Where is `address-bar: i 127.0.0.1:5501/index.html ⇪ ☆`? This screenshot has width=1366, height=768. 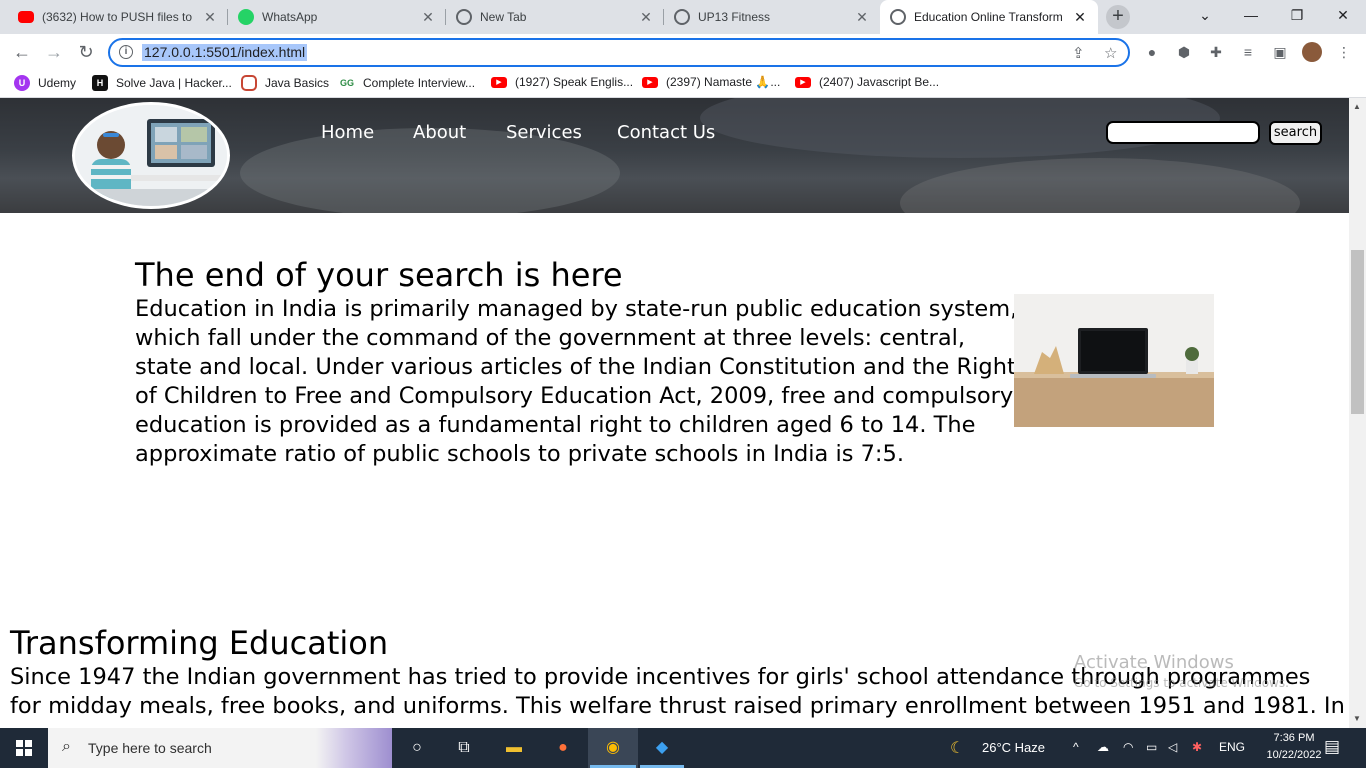 address-bar: i 127.0.0.1:5501/index.html ⇪ ☆ is located at coordinates (619, 52).